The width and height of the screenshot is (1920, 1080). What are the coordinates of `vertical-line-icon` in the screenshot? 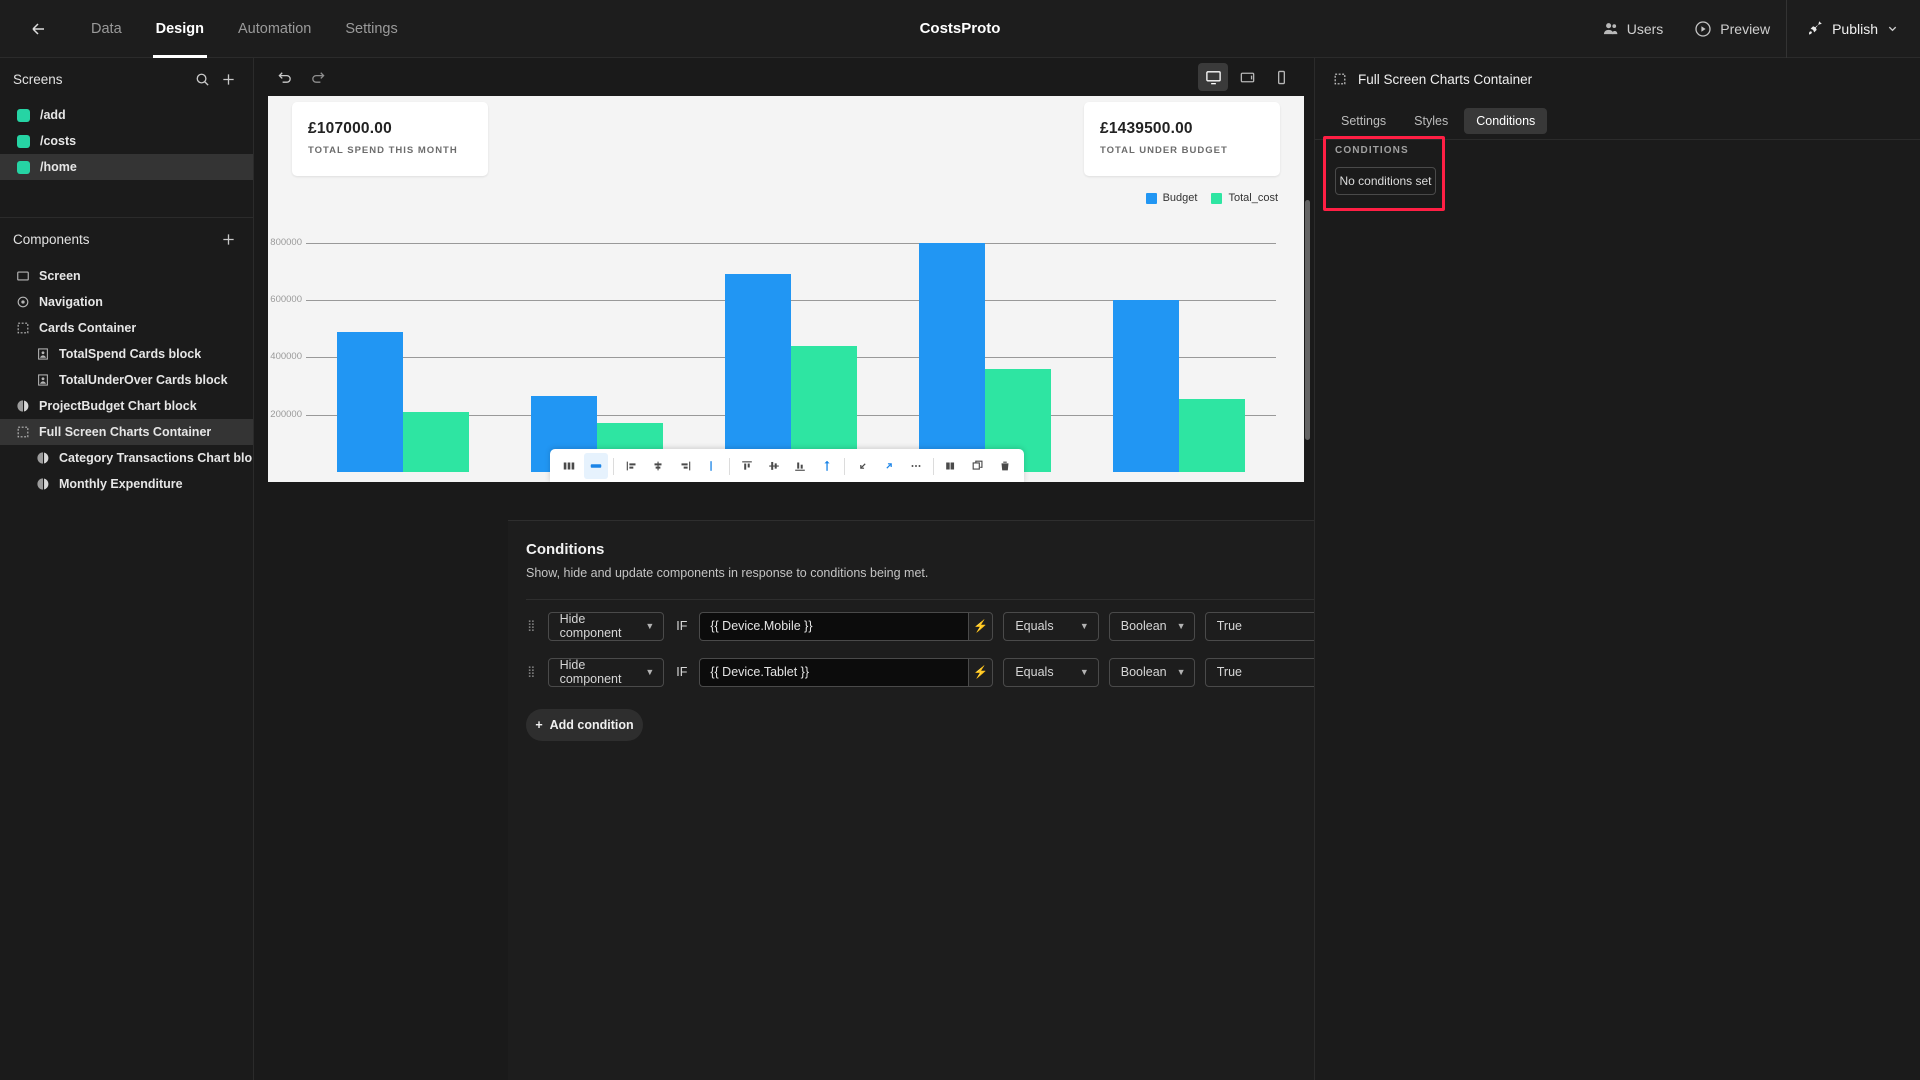 It's located at (711, 466).